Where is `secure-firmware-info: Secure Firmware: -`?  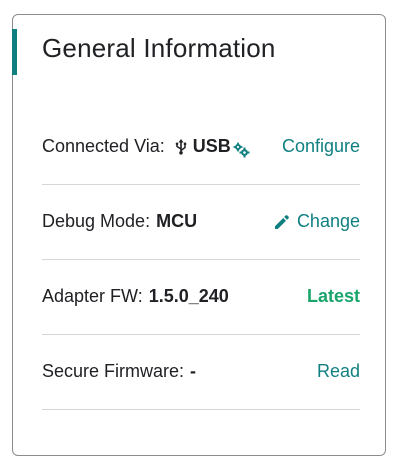
secure-firmware-info: Secure Firmware: - is located at coordinates (119, 371).